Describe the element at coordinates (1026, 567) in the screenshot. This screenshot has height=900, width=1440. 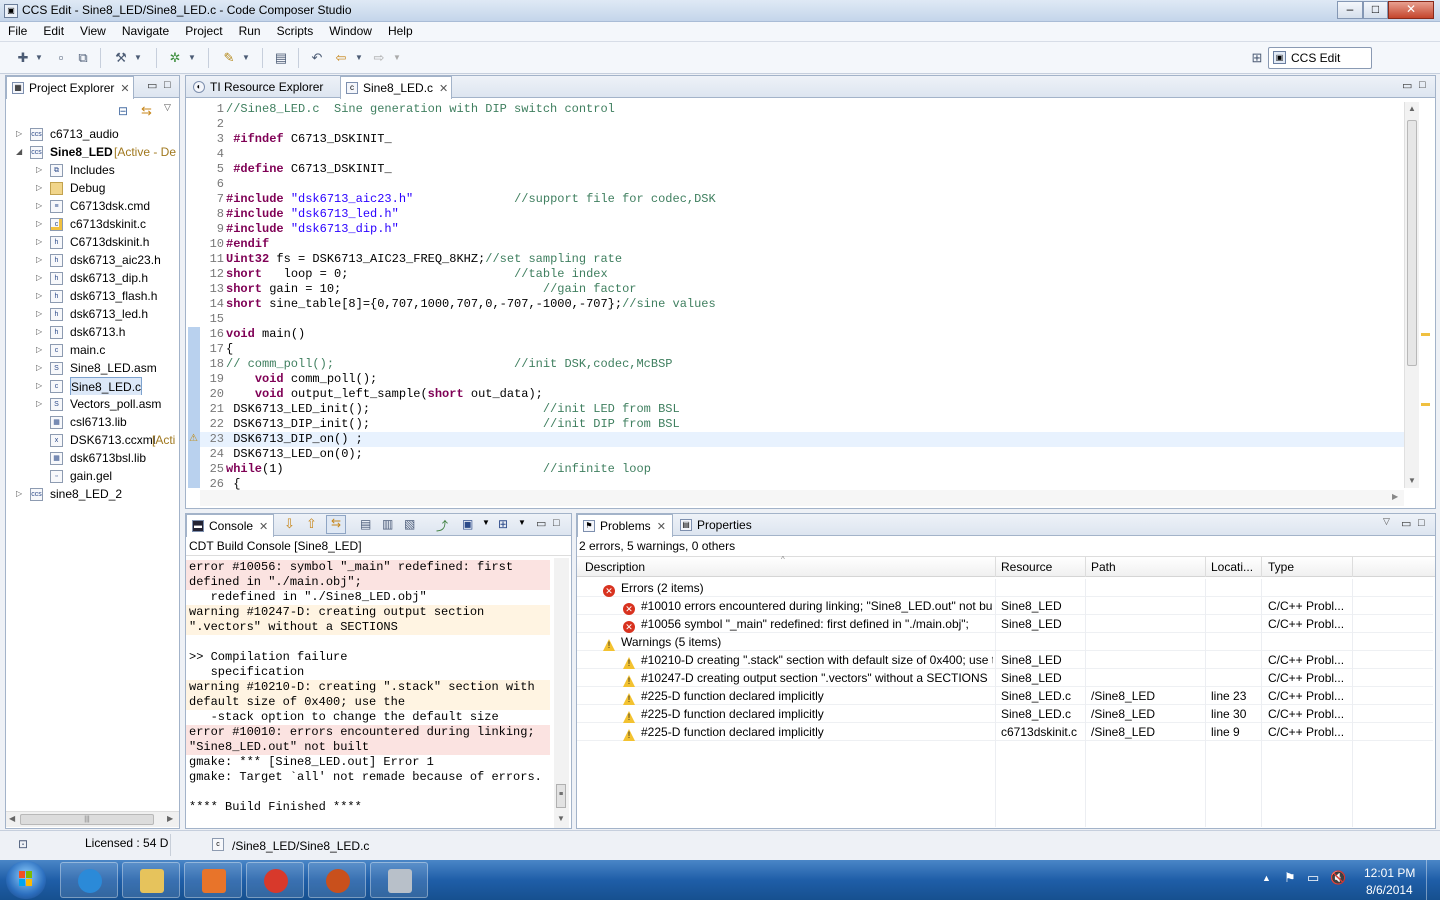
I see `column-resource: Resource` at that location.